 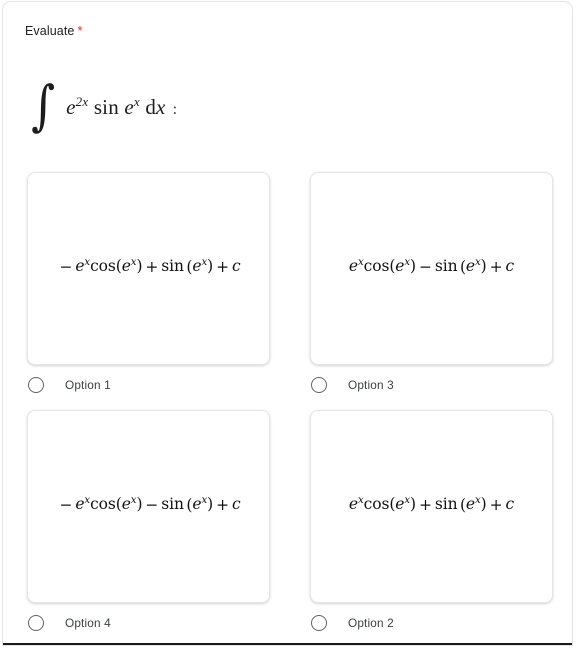 What do you see at coordinates (172, 266) in the screenshot?
I see `fn-sin-1: sin` at bounding box center [172, 266].